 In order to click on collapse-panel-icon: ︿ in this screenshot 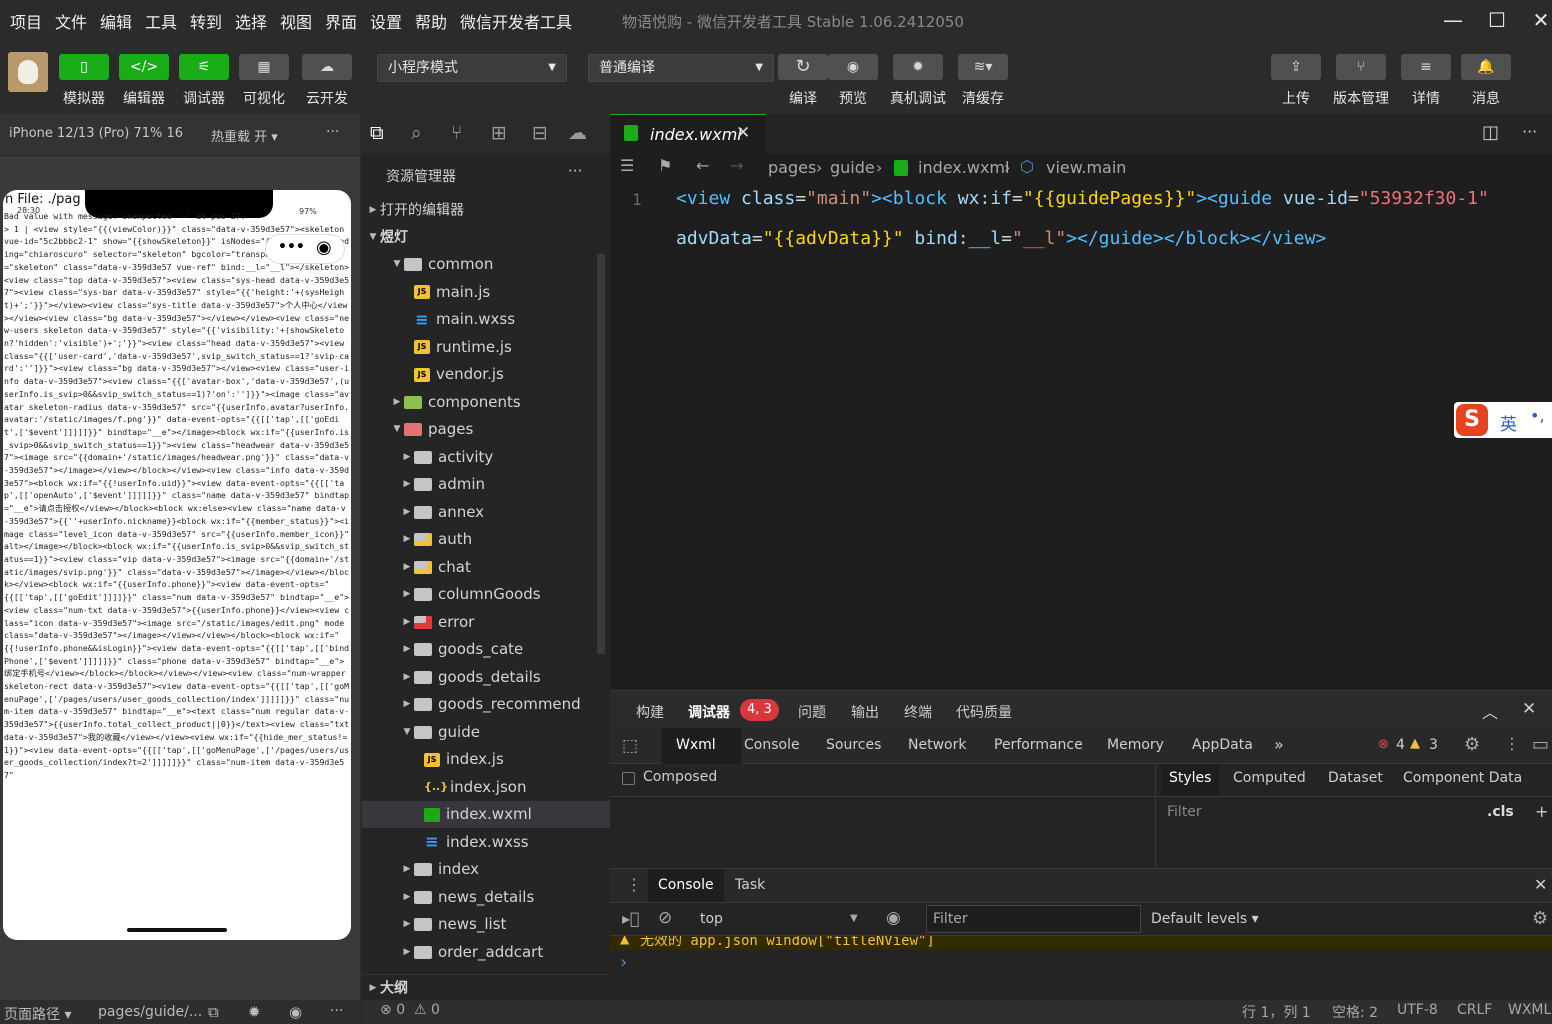, I will do `click(1490, 711)`.